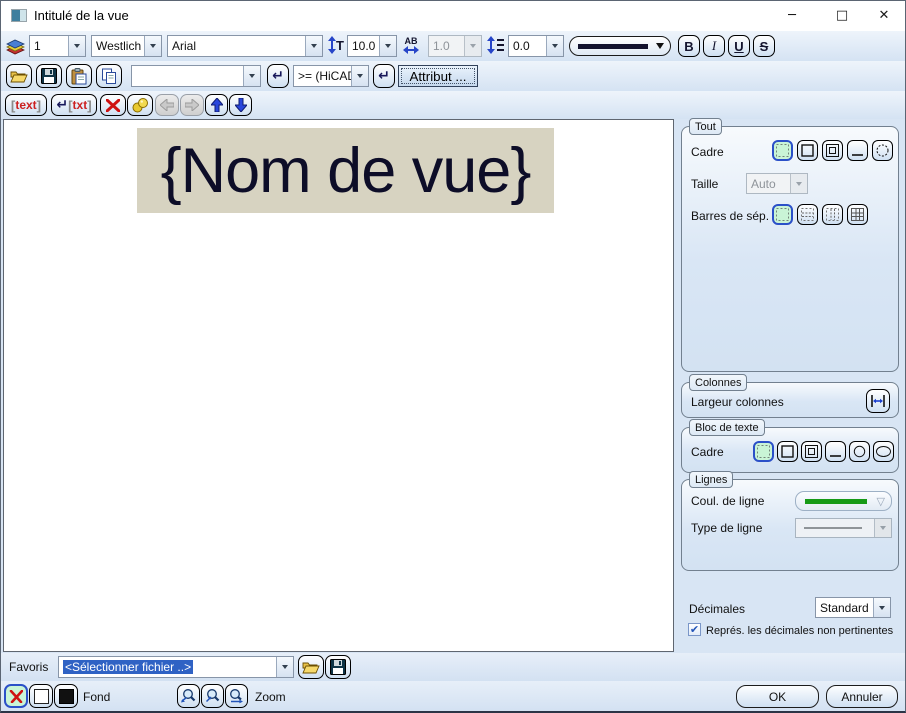 Image resolution: width=906 pixels, height=713 pixels. I want to click on layer-select: 1, so click(57, 46).